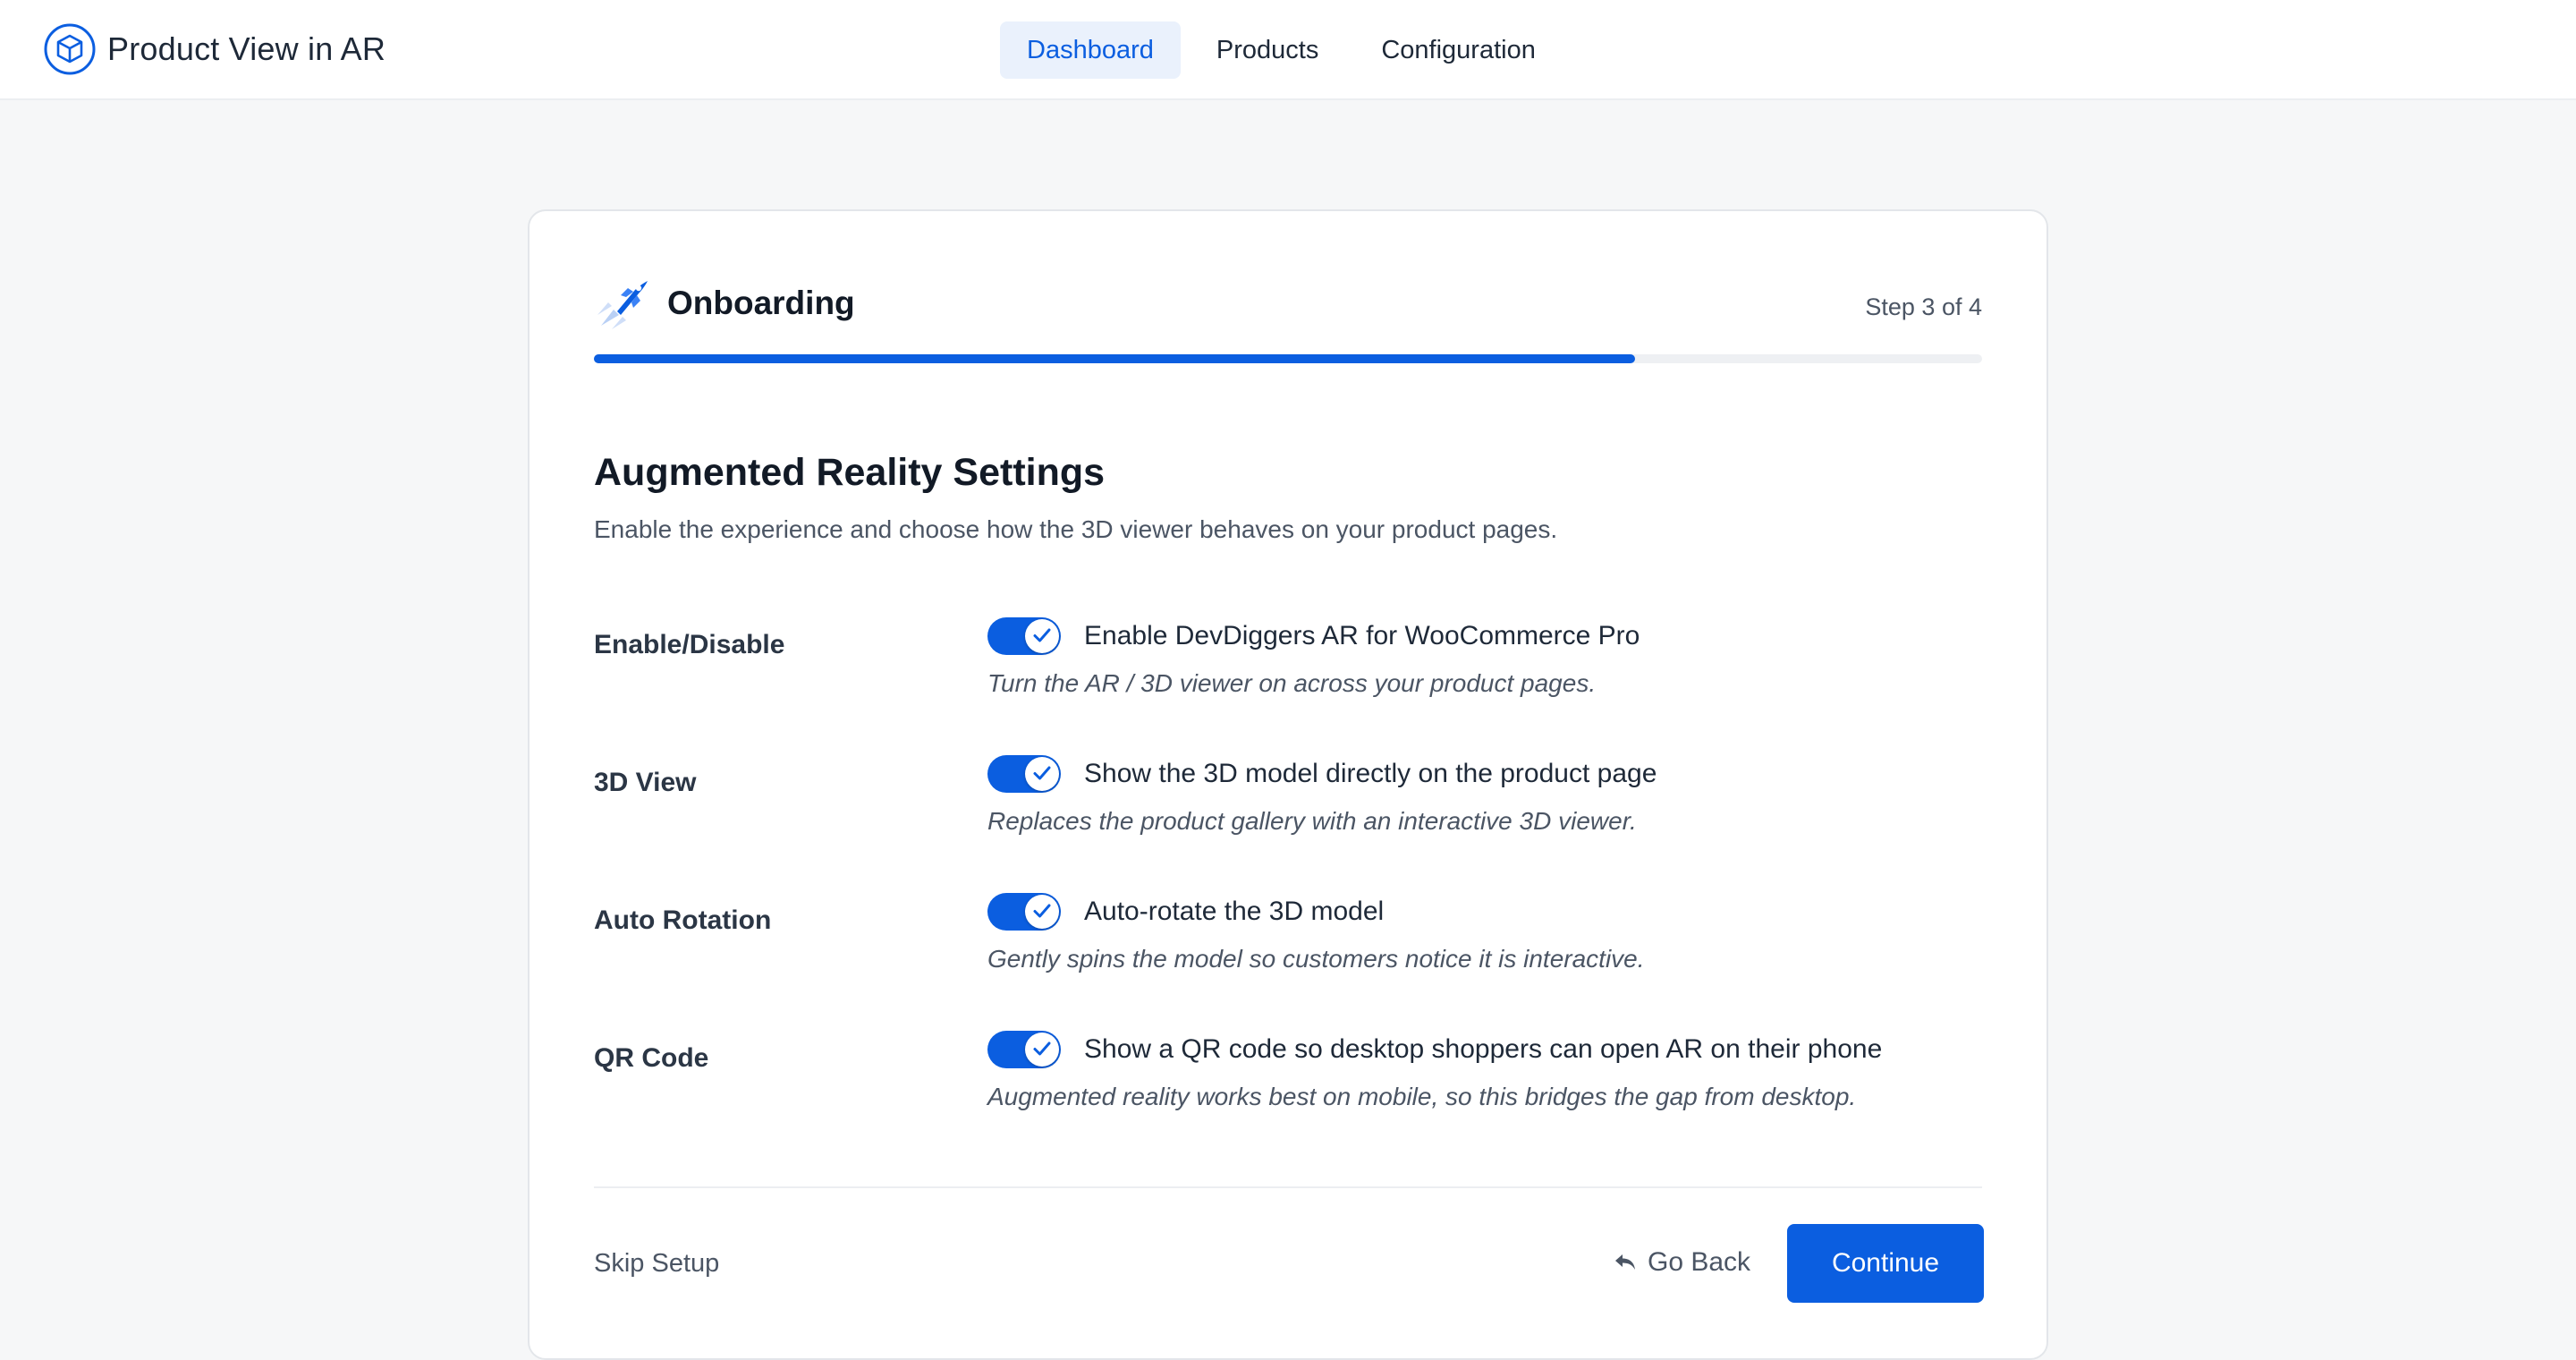 This screenshot has width=2576, height=1360. What do you see at coordinates (622, 305) in the screenshot?
I see `rocket-icon` at bounding box center [622, 305].